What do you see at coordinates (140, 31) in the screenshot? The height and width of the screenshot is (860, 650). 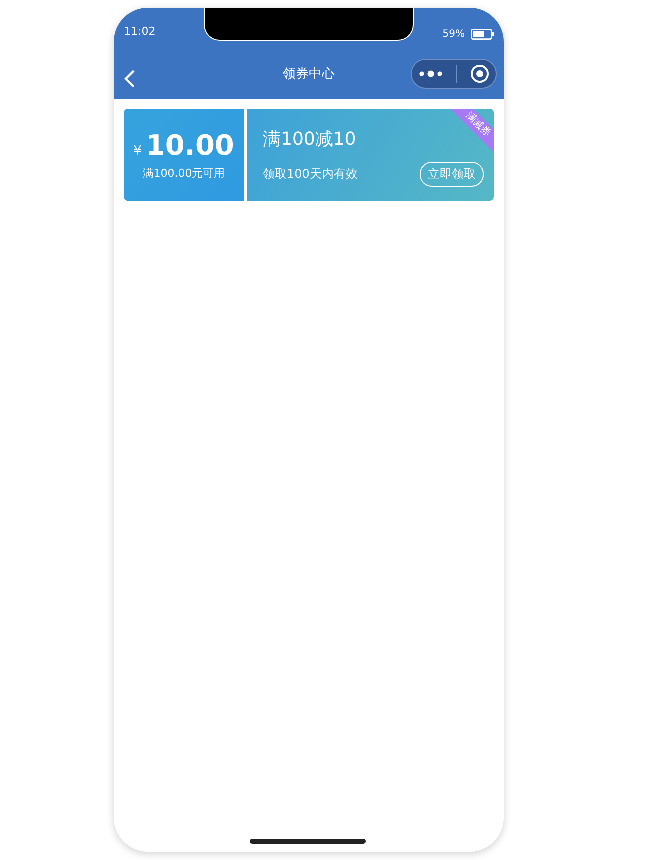 I see `status-time: 11:02` at bounding box center [140, 31].